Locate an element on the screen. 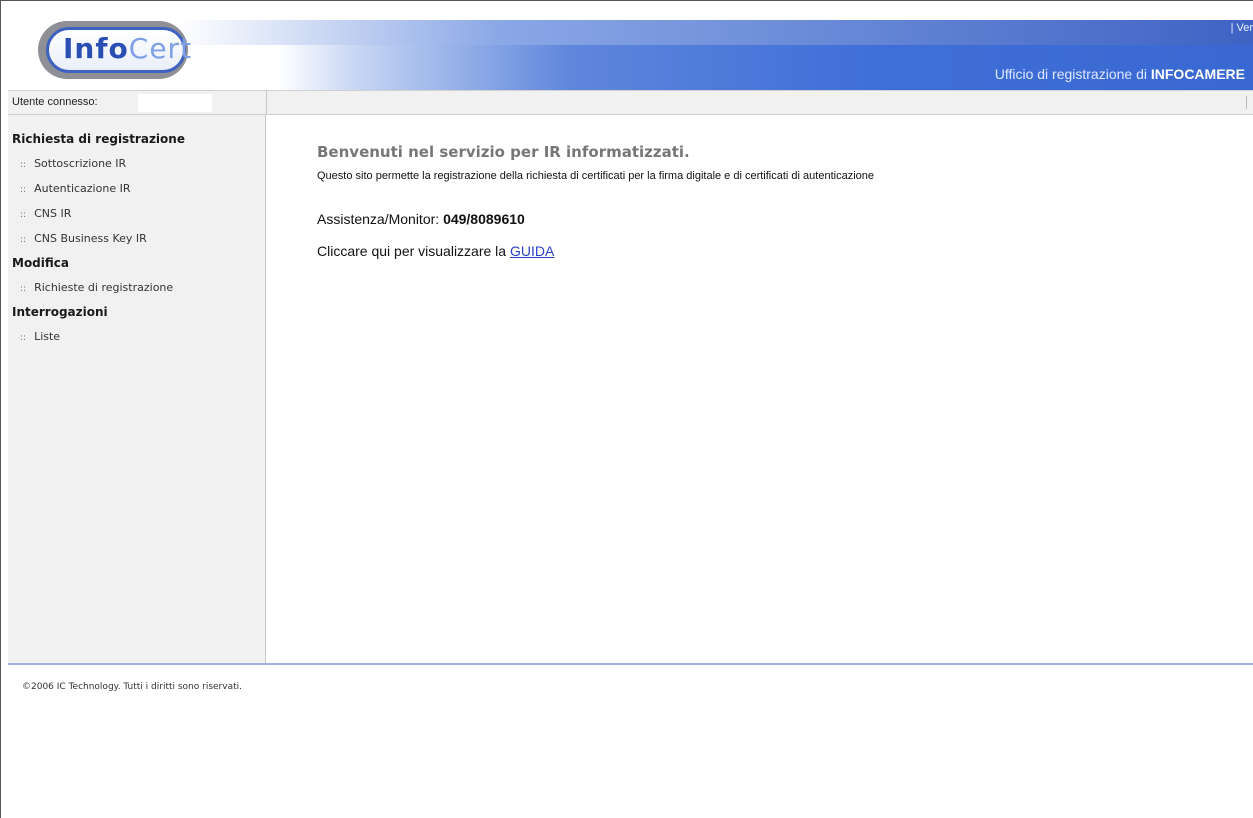 The height and width of the screenshot is (818, 1253). support-info: Assistenza/Monitor: 049/8089610 is located at coordinates (421, 219).